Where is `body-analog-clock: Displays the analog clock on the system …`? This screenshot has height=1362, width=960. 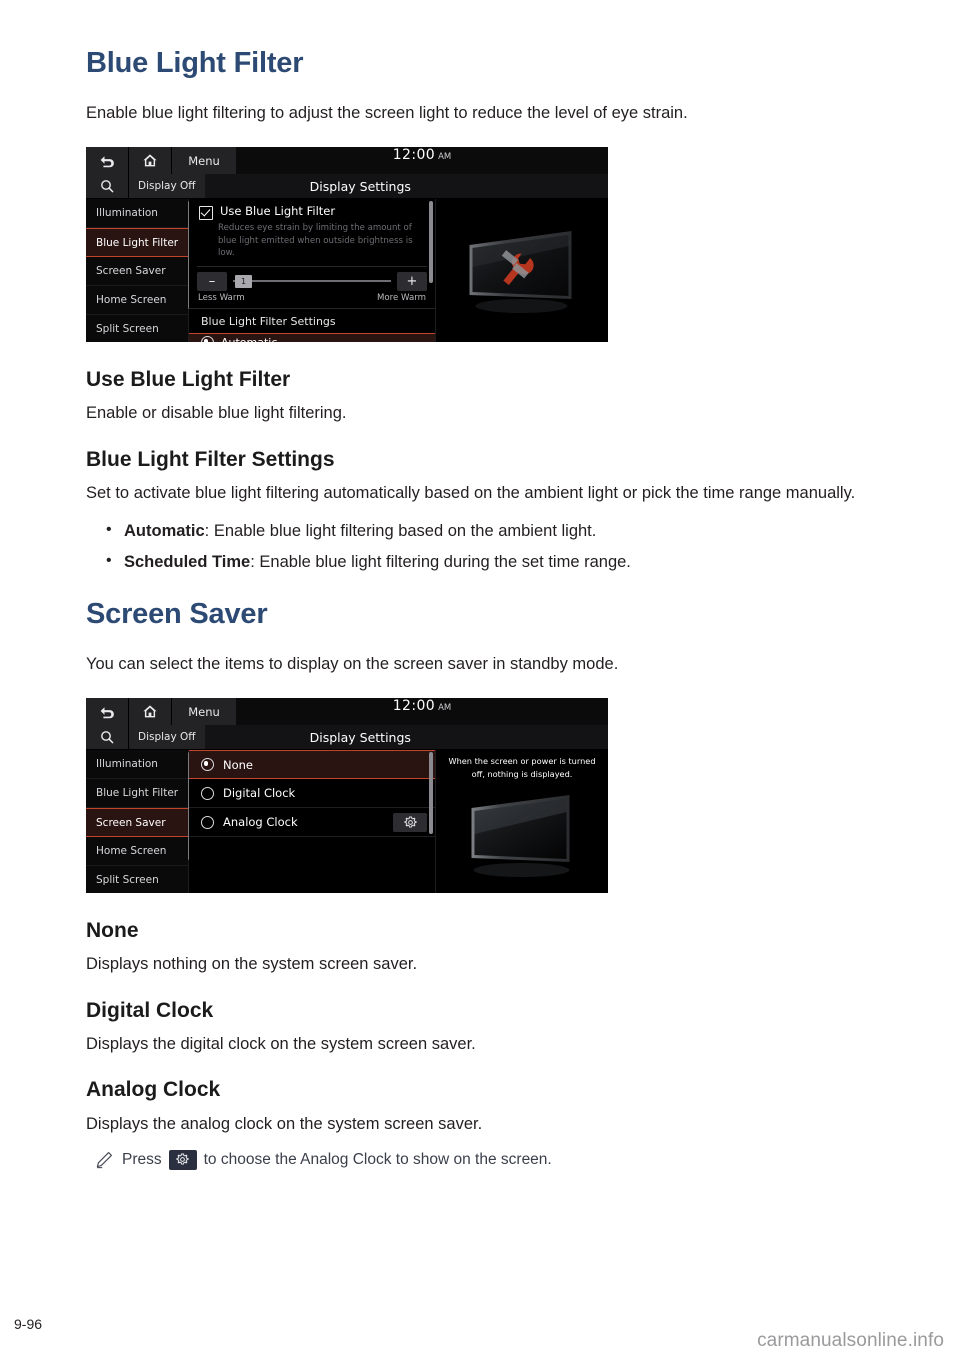
body-analog-clock: Displays the analog clock on the system … is located at coordinates (284, 1123).